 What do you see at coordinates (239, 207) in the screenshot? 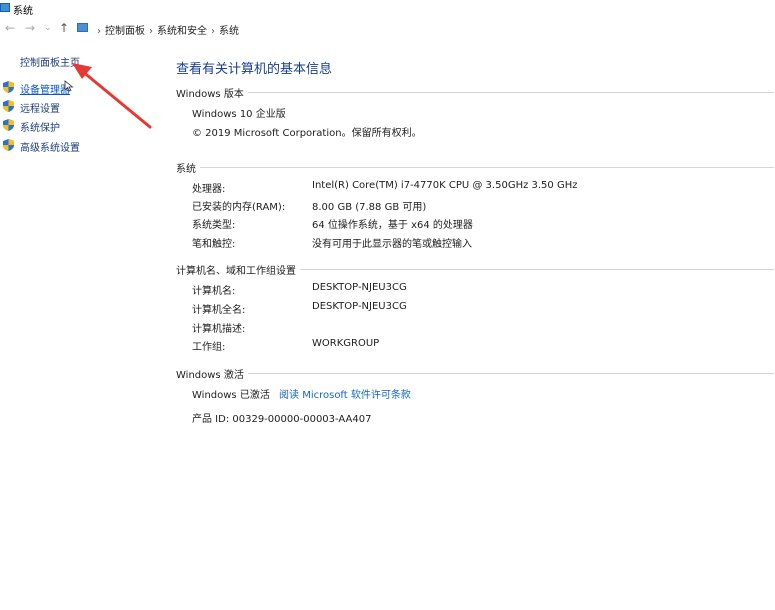
I see `info-key: 已安装的内存(RAM):` at bounding box center [239, 207].